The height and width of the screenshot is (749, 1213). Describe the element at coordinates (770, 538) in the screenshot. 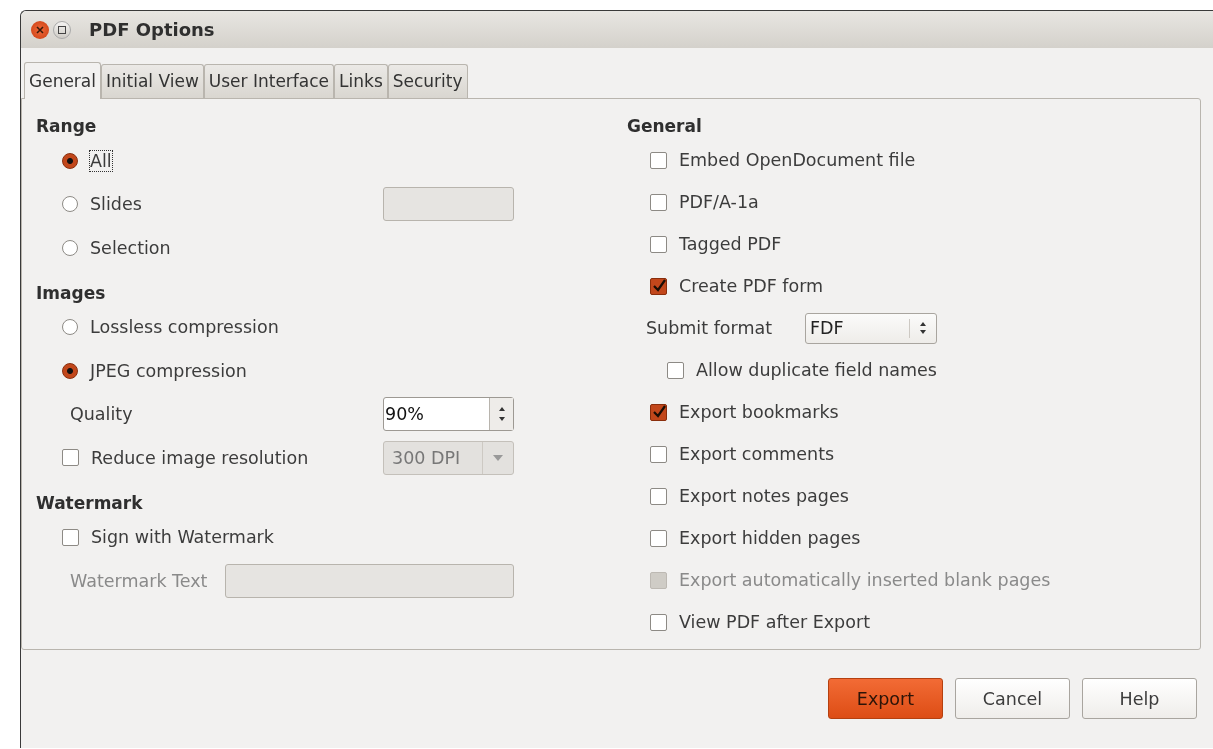

I see `checkbox-label: Export hidden pages` at that location.